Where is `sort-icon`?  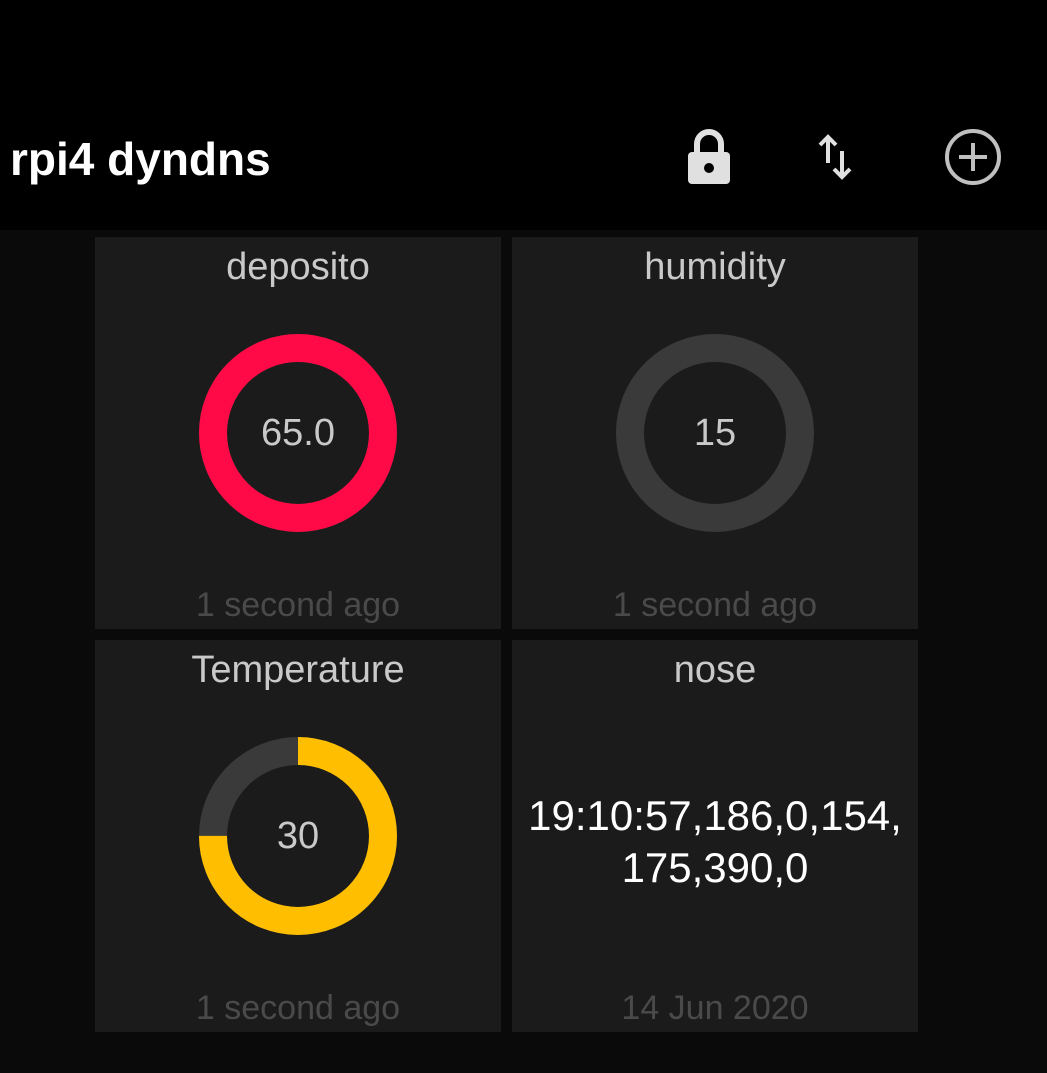
sort-icon is located at coordinates (835, 157).